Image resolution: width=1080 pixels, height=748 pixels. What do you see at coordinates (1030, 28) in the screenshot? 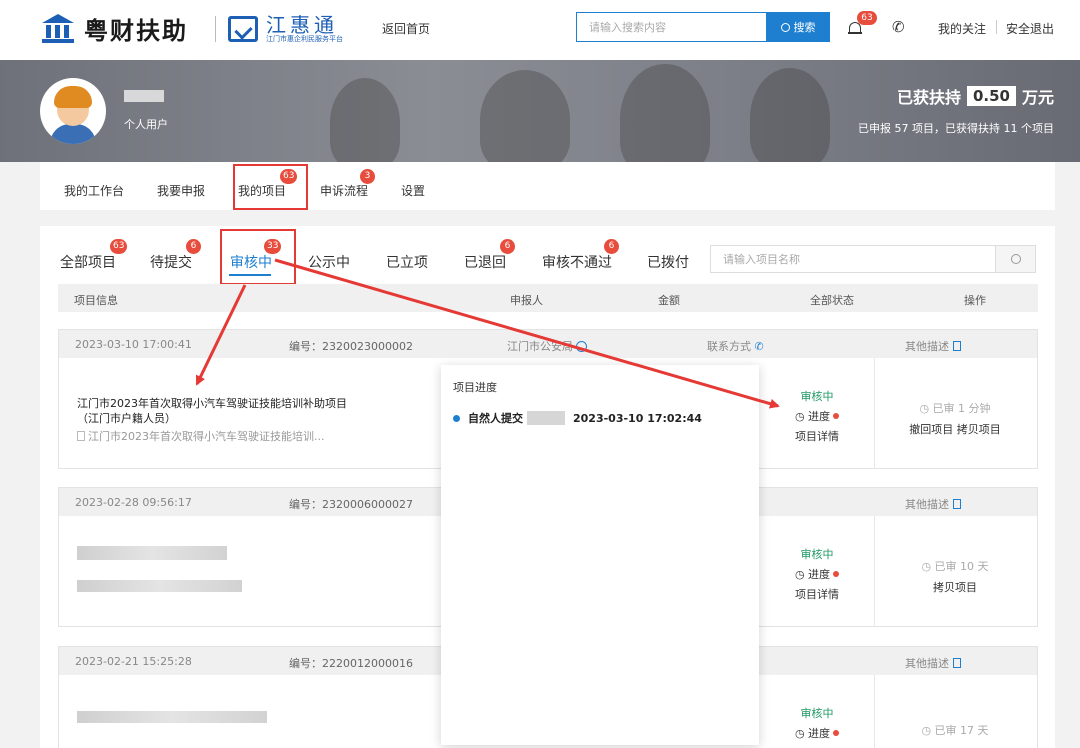
I see `logout-link: 安全退出` at bounding box center [1030, 28].